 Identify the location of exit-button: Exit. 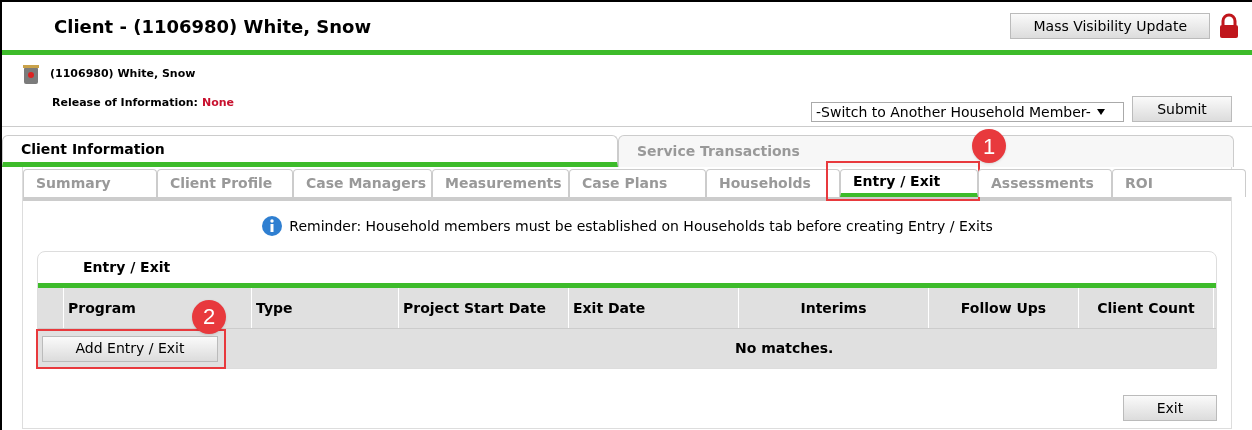
(1170, 408).